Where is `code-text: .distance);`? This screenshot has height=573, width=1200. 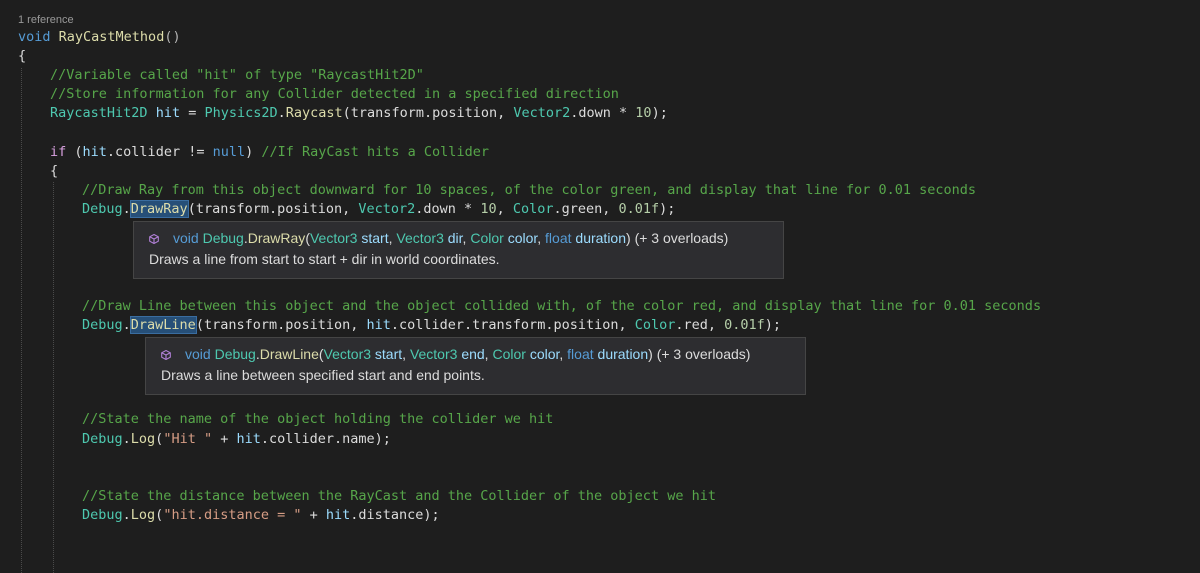
code-text: .distance); is located at coordinates (395, 515).